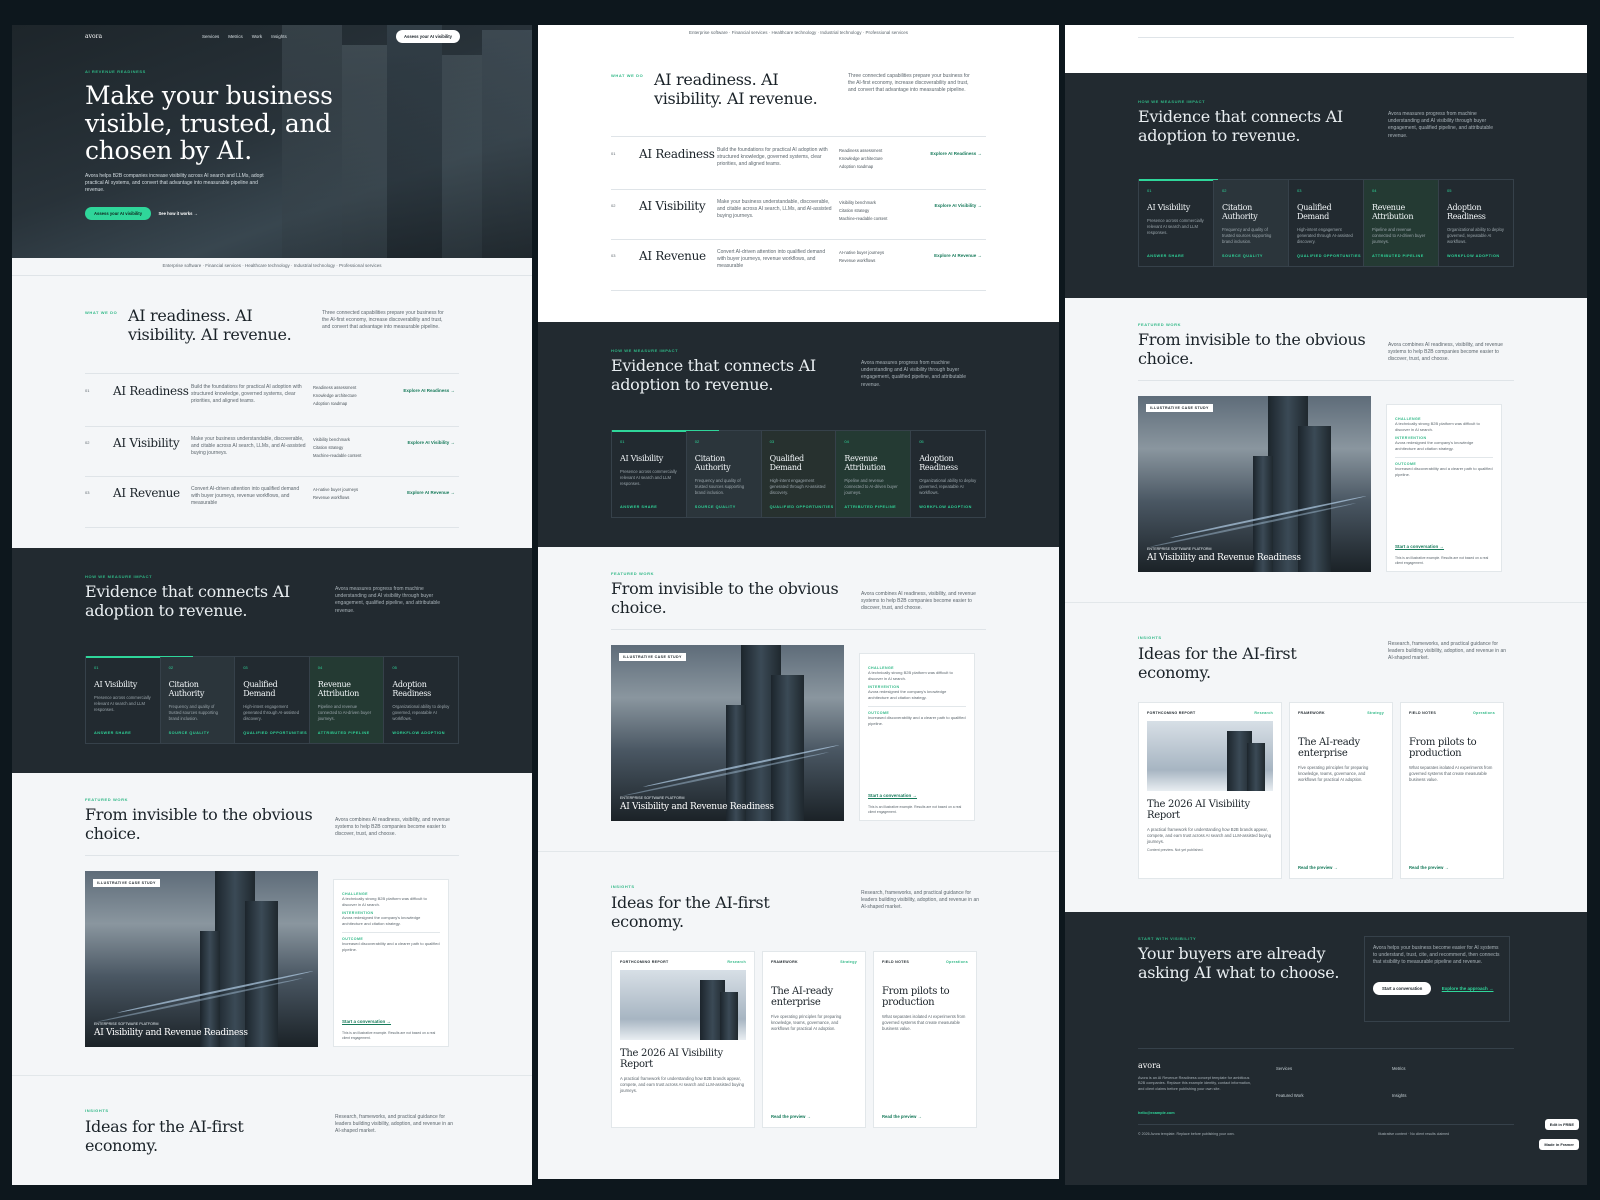 The width and height of the screenshot is (1600, 1200). I want to click on case-title: AI Visibility and Revenue Readiness, so click(171, 1033).